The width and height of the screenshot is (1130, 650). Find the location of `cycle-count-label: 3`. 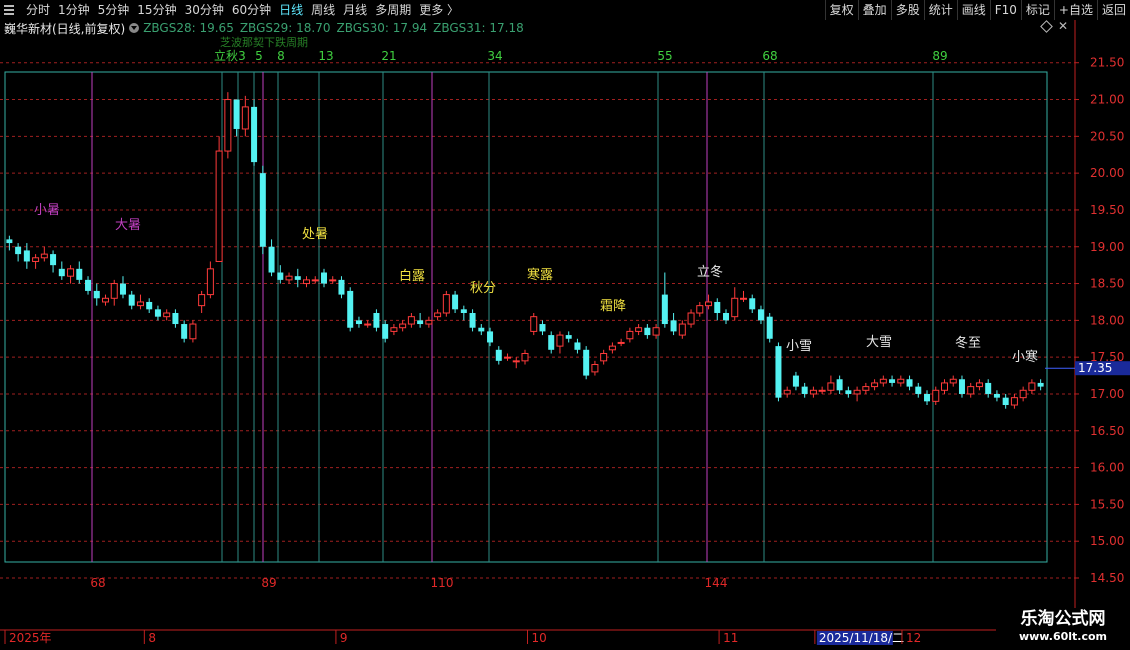

cycle-count-label: 3 is located at coordinates (242, 56).